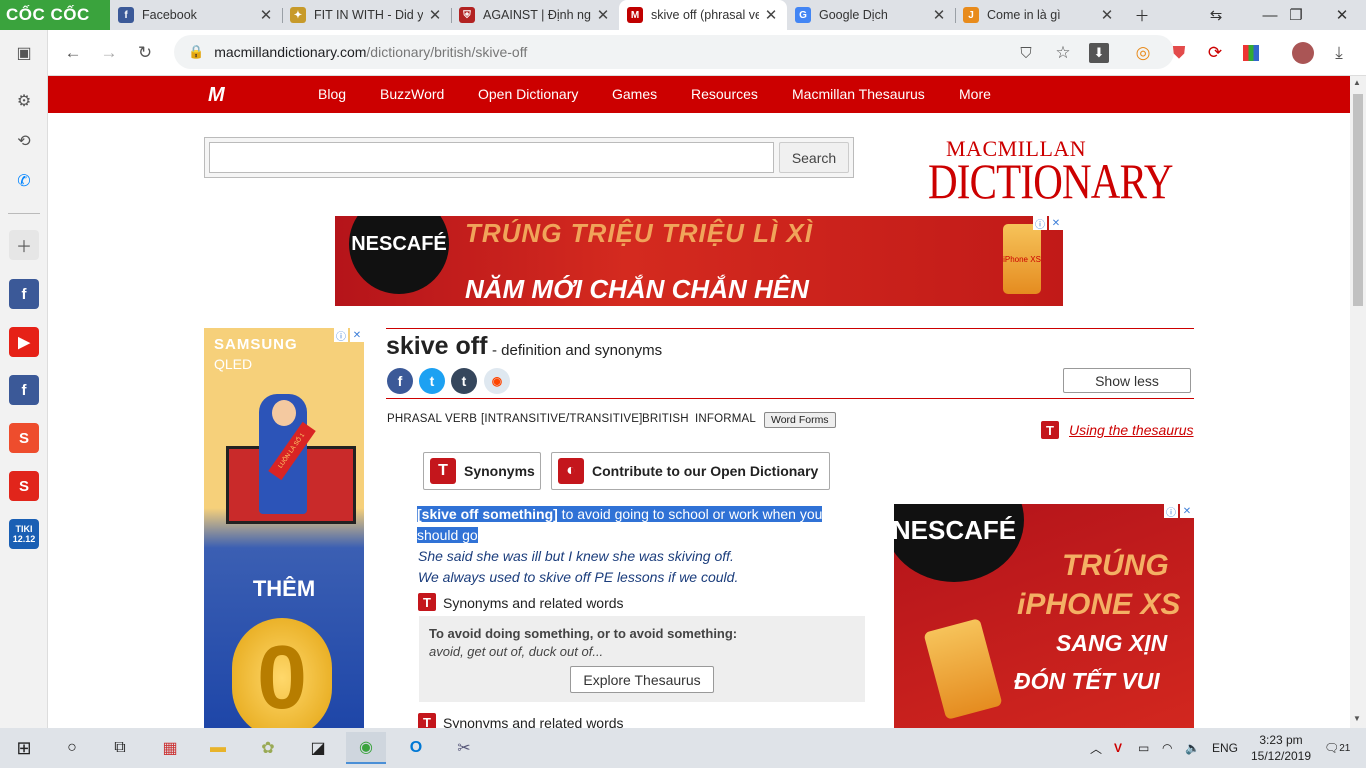 The image size is (1366, 768). Describe the element at coordinates (562, 419) in the screenshot. I see `grammar-label: [INTRANSITIVE/TRANSITIVE]` at that location.